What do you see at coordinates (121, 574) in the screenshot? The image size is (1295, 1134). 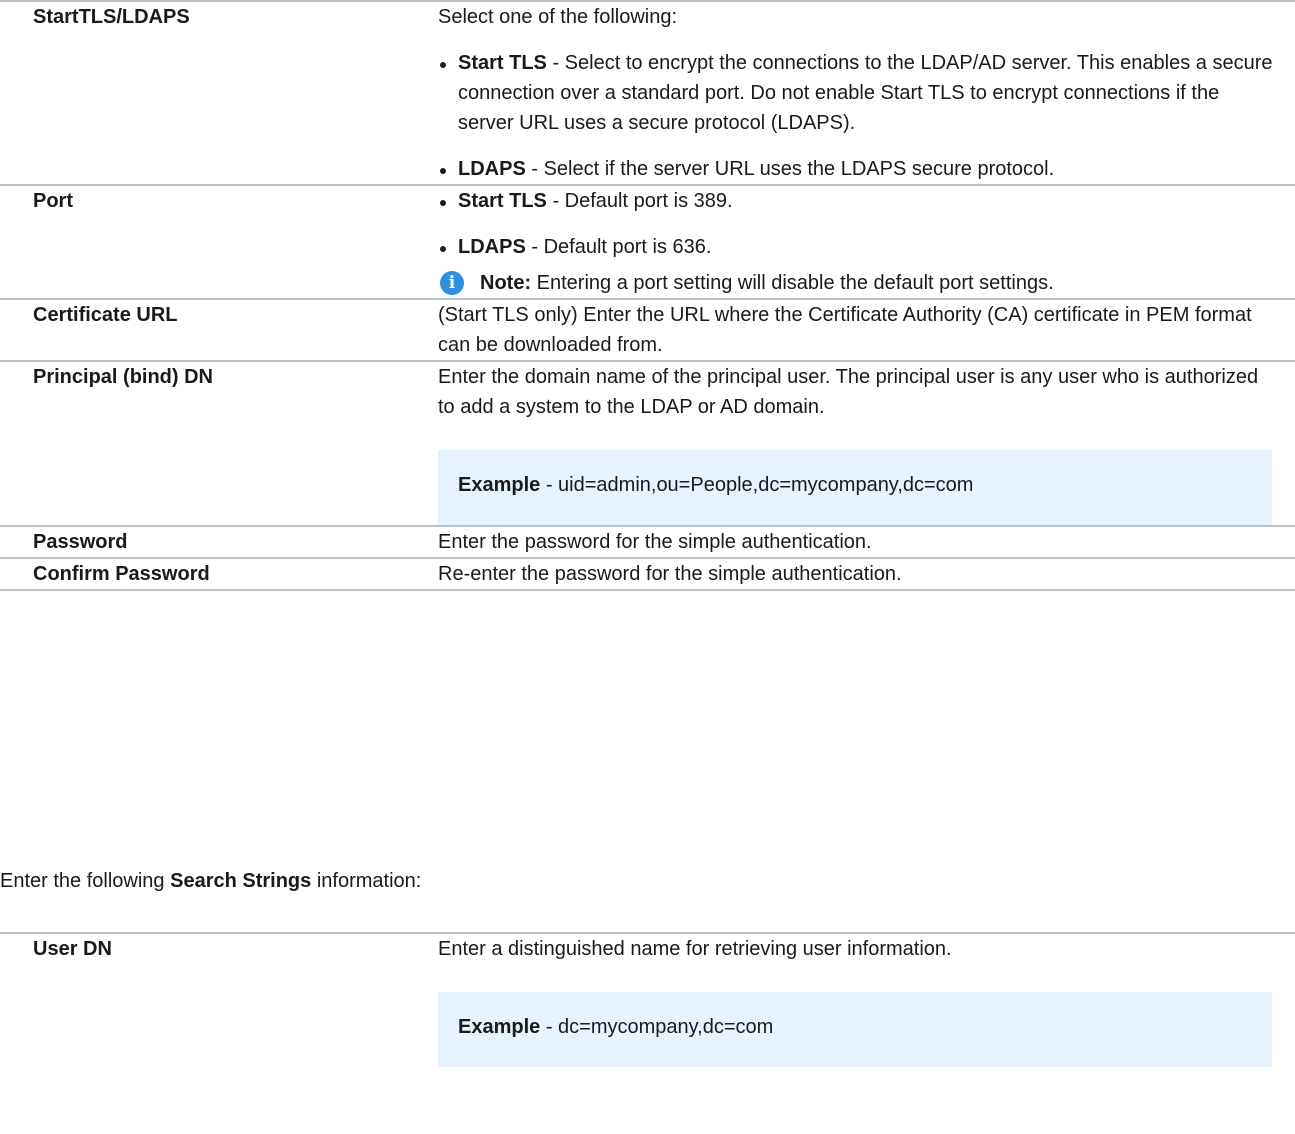 I see `param-name: Confirm Password` at bounding box center [121, 574].